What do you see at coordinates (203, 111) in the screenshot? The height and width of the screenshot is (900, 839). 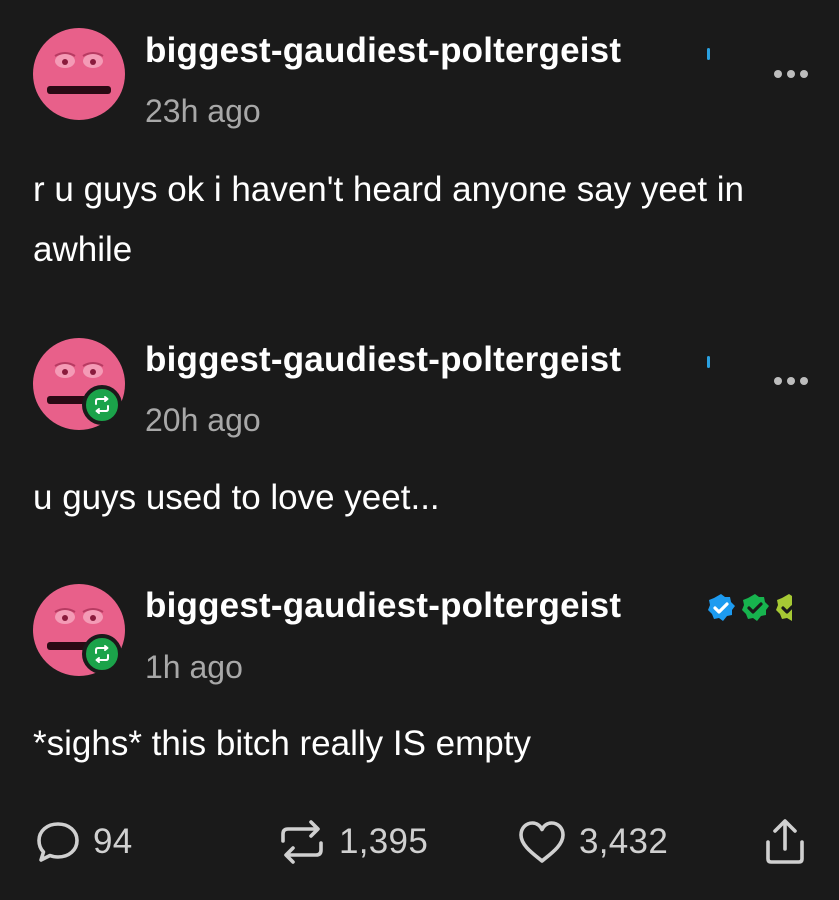 I see `post-timestamp: 23h ago` at bounding box center [203, 111].